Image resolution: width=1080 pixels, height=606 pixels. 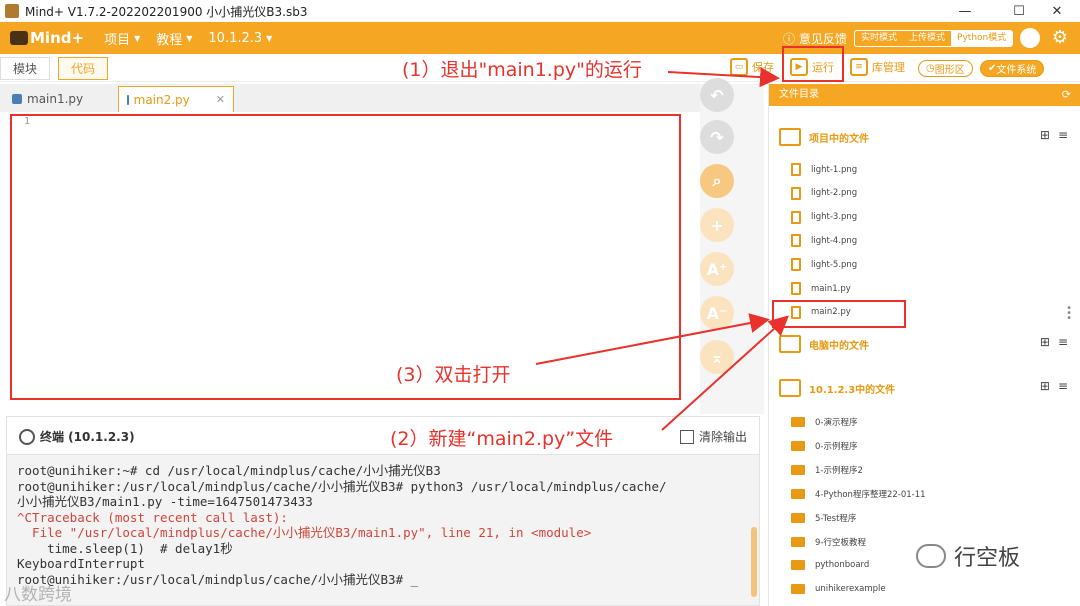 What do you see at coordinates (38, 595) in the screenshot?
I see `watermark-corner: 八数跨境` at bounding box center [38, 595].